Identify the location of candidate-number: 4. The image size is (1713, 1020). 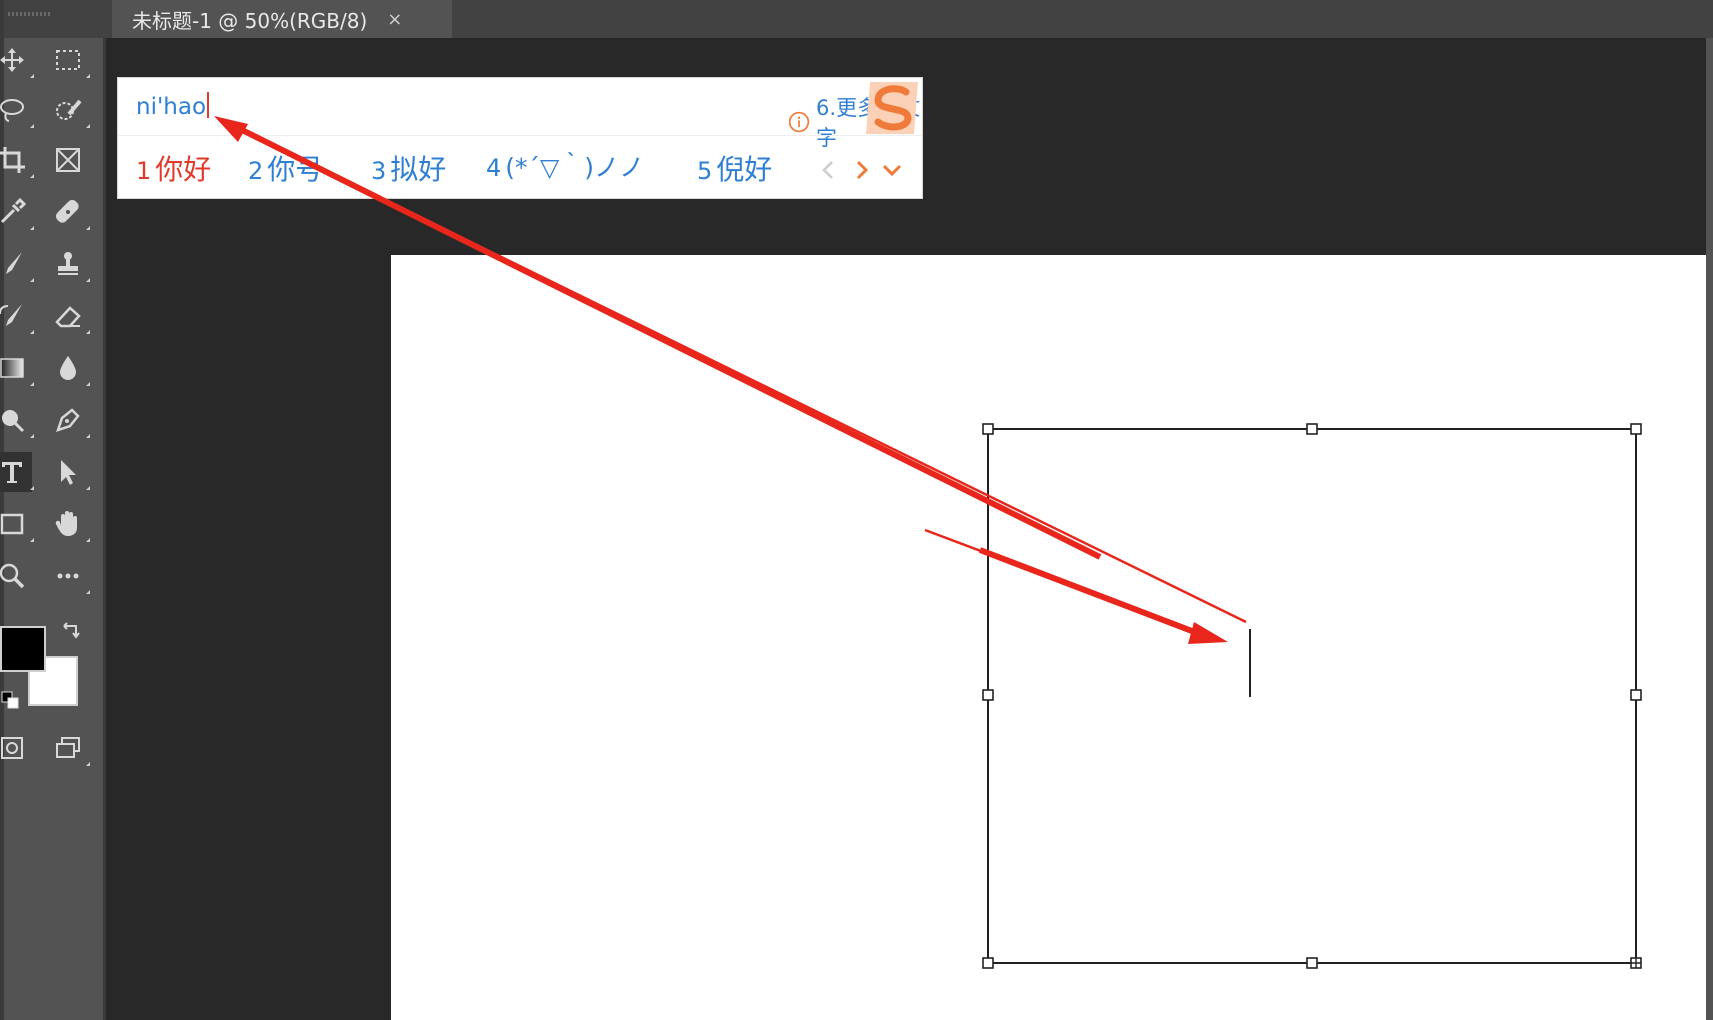
(494, 168).